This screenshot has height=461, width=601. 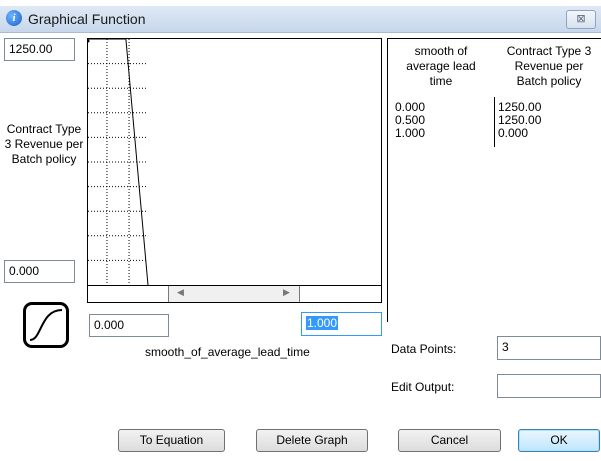 I want to click on ok-button: OK, so click(x=559, y=440).